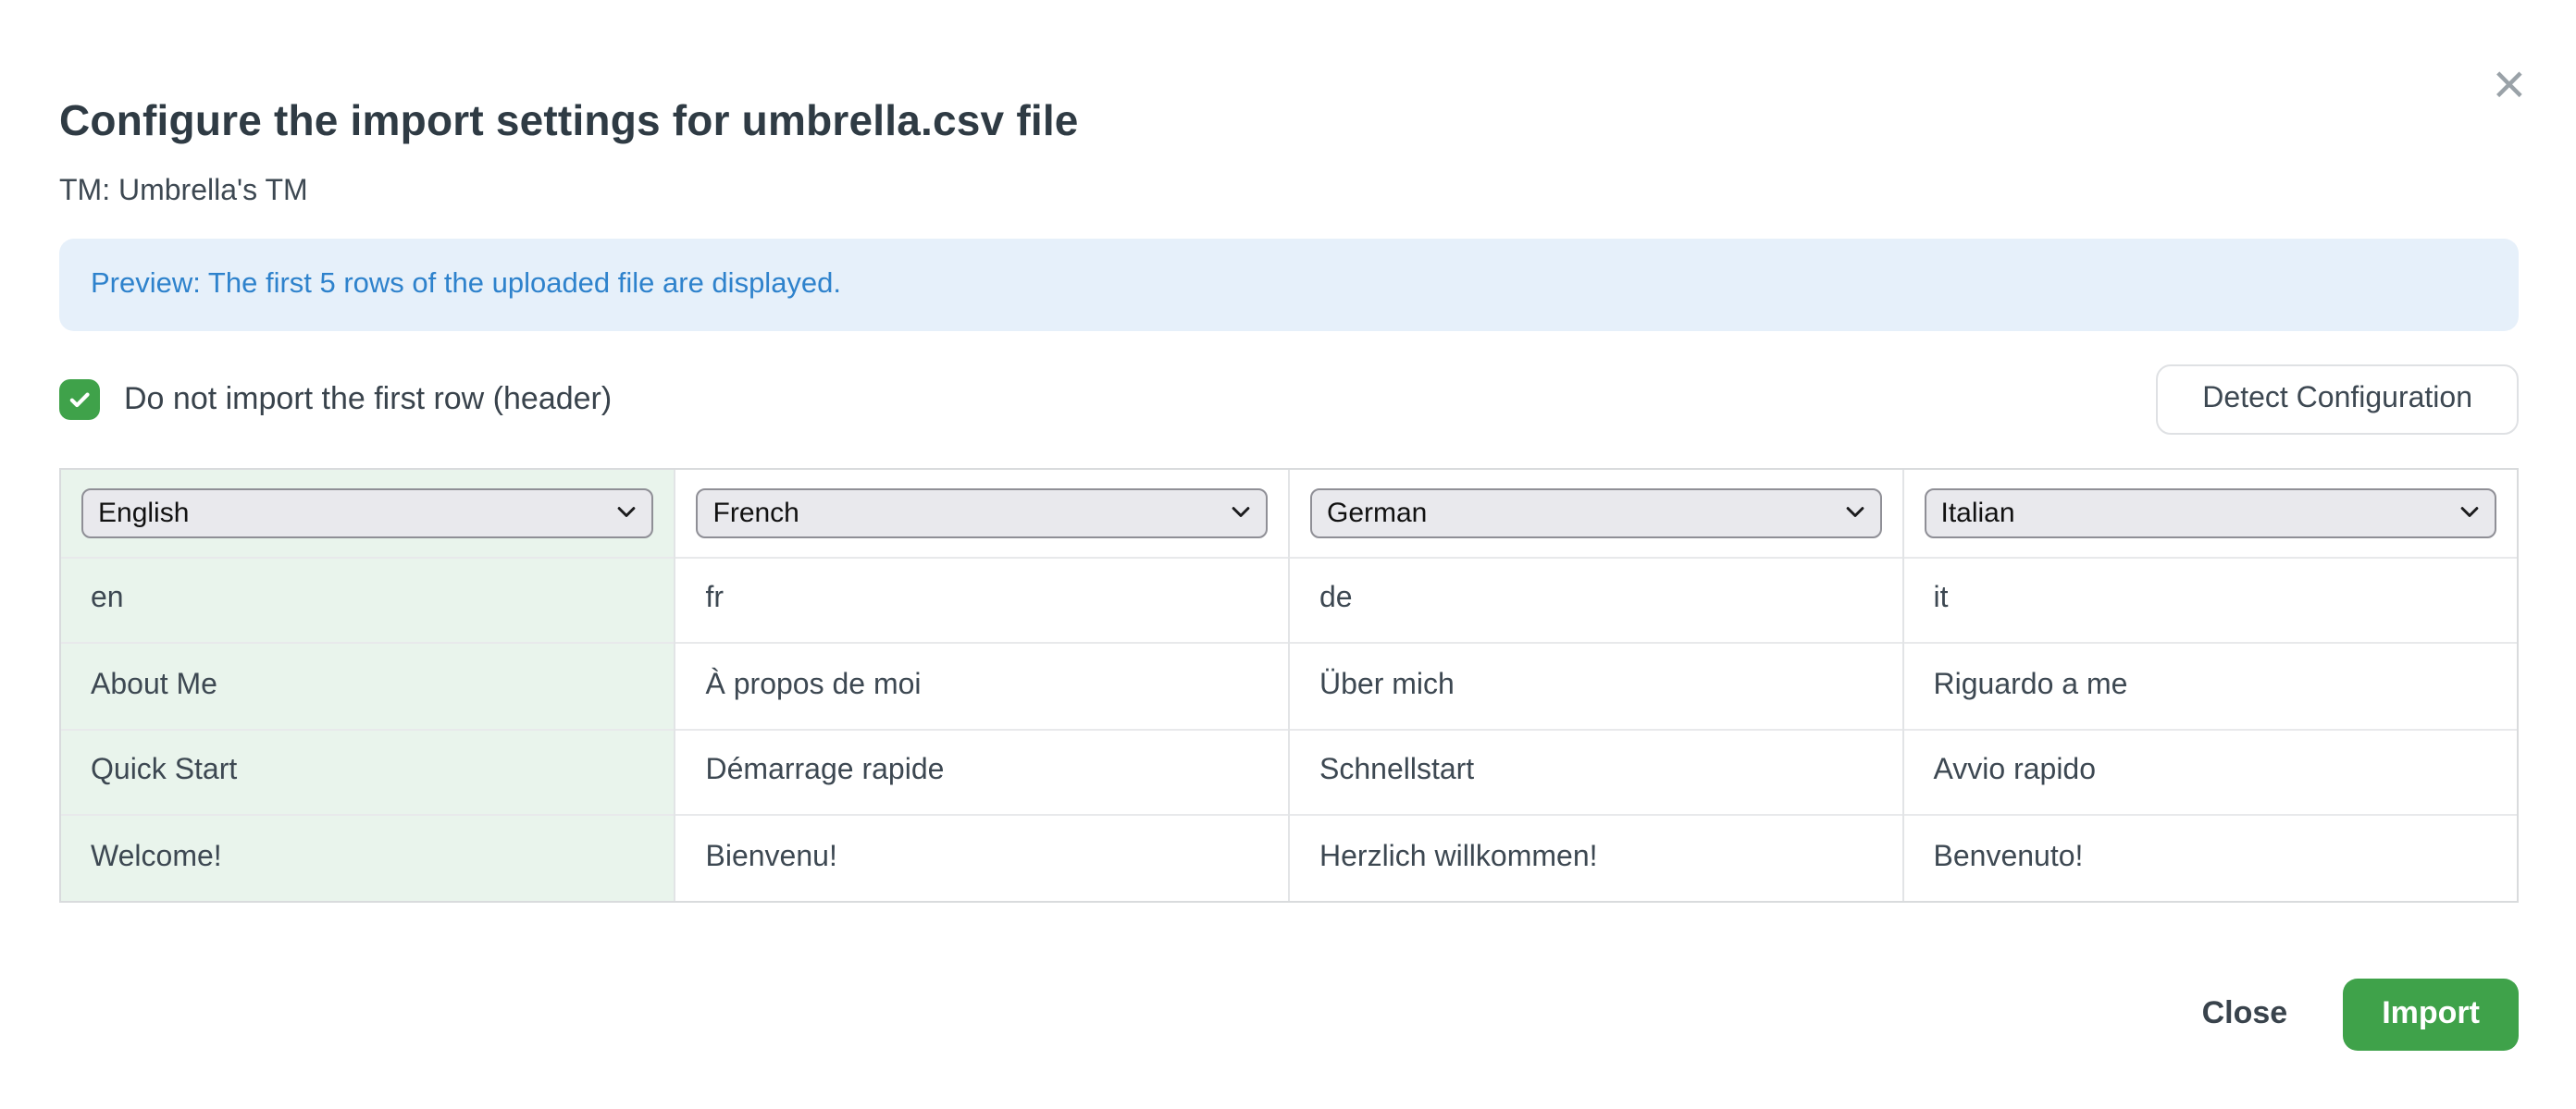  What do you see at coordinates (368, 599) in the screenshot?
I see `table-cell: en` at bounding box center [368, 599].